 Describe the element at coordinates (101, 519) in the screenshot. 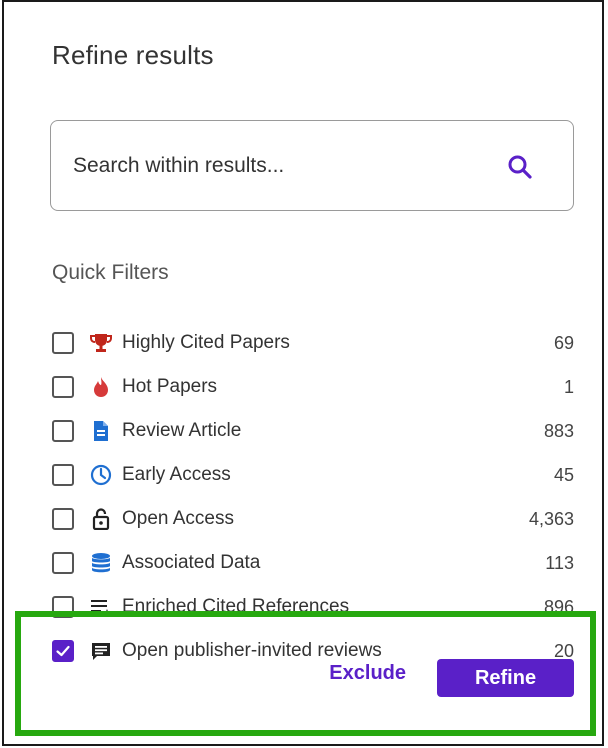

I see `unlock-icon` at that location.